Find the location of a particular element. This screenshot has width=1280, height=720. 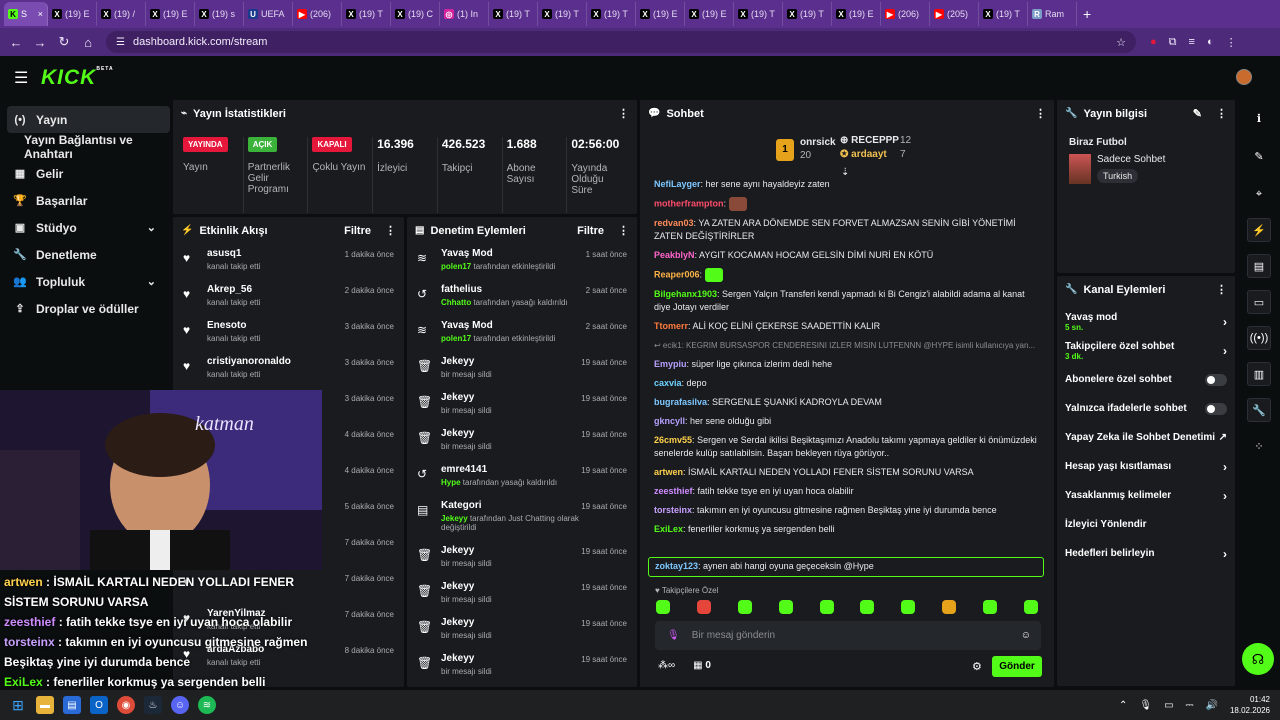

channel-action-item: Hedefleri belirleyin › is located at coordinates (1146, 553).